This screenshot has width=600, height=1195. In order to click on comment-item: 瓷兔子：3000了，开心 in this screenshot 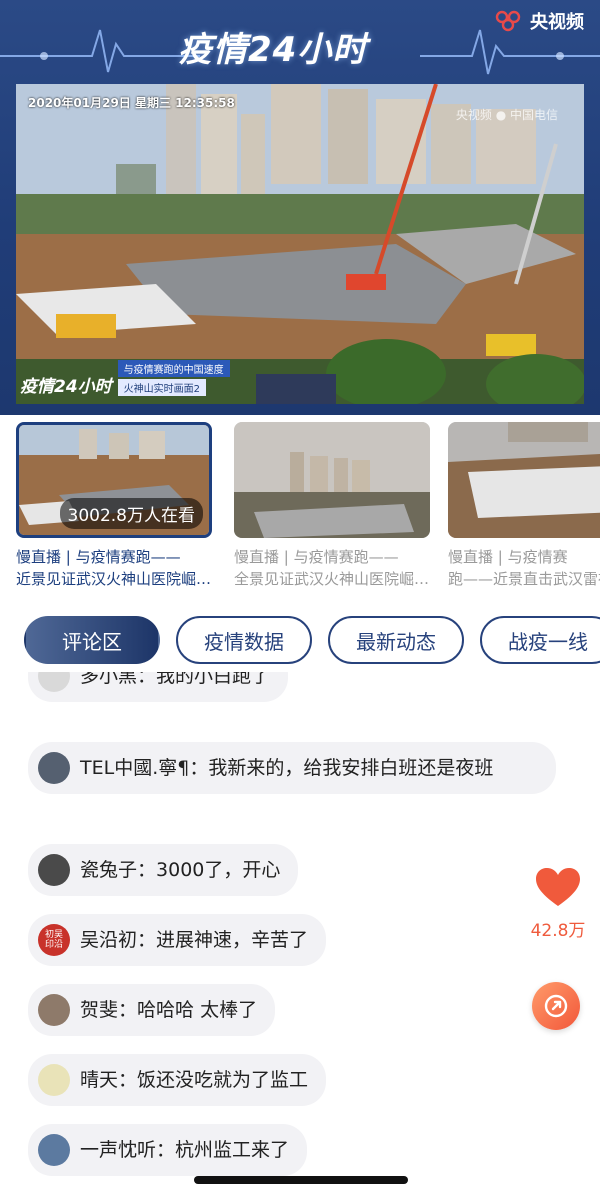, I will do `click(163, 870)`.